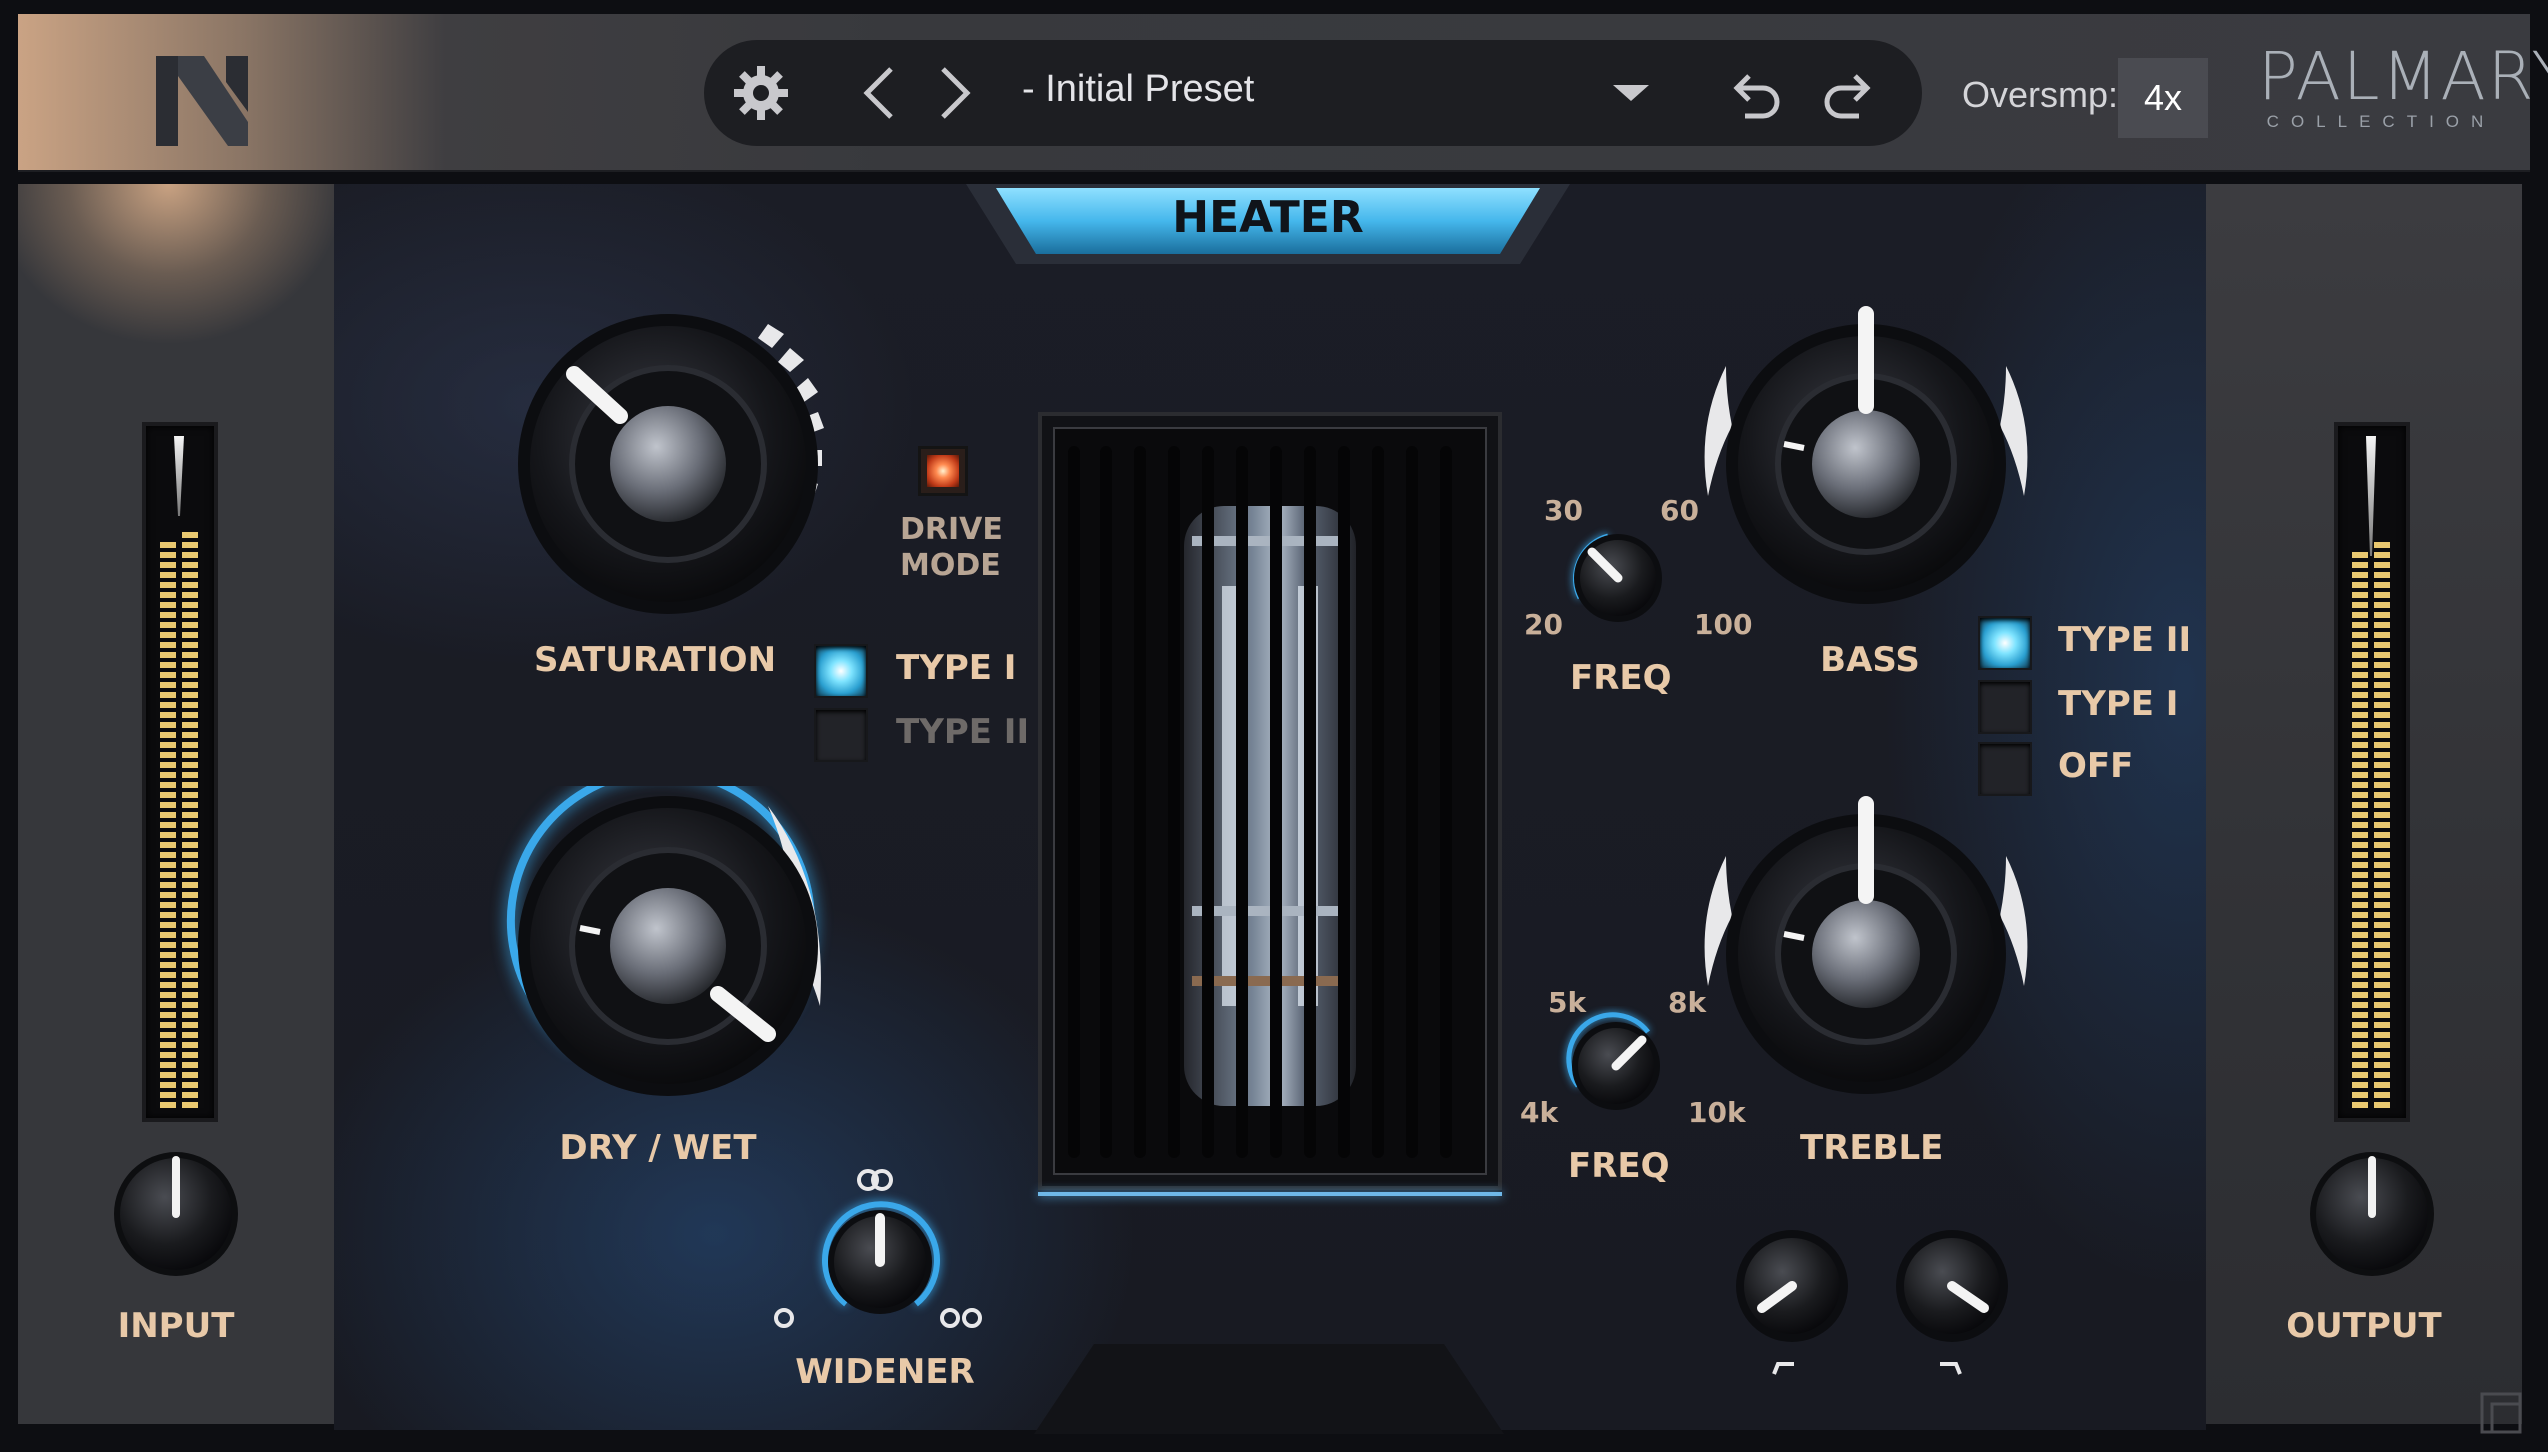 Image resolution: width=2548 pixels, height=1452 pixels. I want to click on bass-freq-knob, so click(1618, 578).